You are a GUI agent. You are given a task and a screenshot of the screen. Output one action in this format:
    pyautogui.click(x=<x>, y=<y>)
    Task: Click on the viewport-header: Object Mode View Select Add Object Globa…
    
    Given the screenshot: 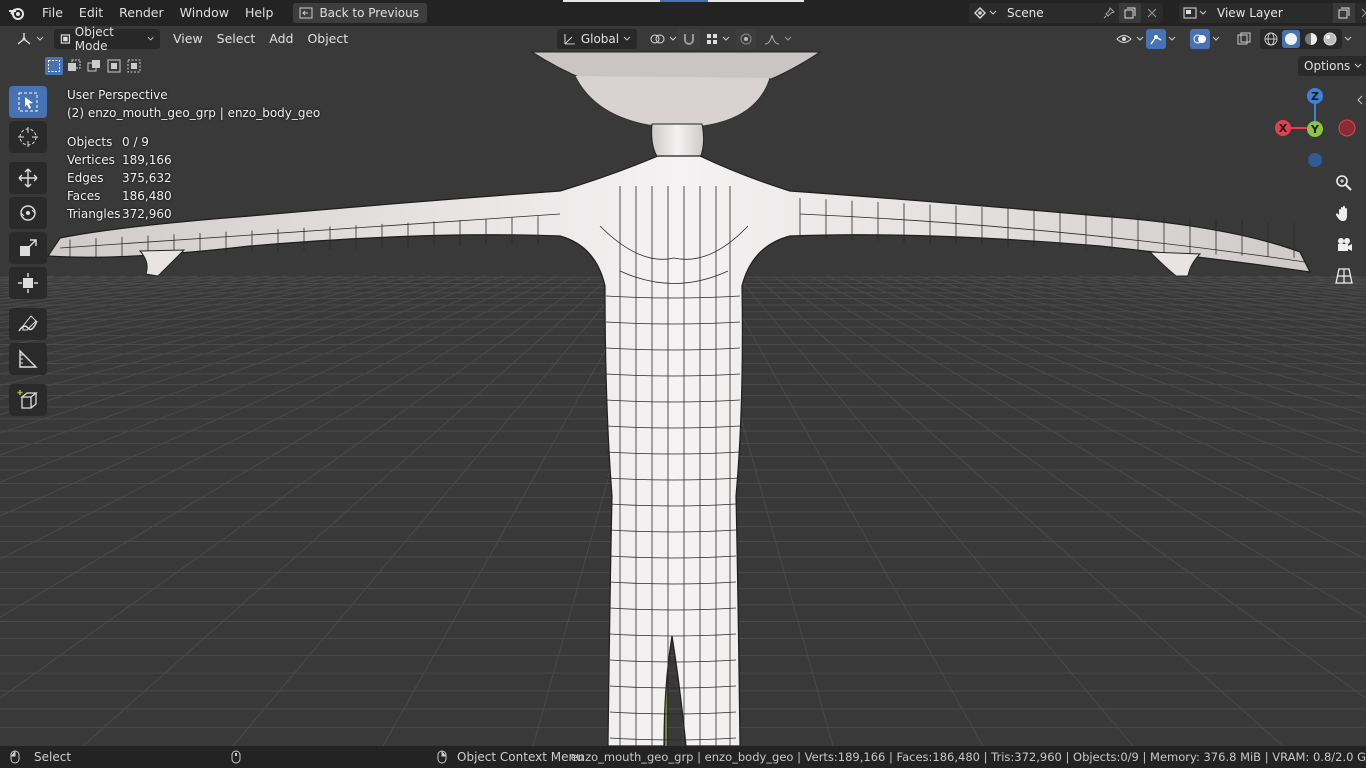 What is the action you would take?
    pyautogui.click(x=683, y=39)
    